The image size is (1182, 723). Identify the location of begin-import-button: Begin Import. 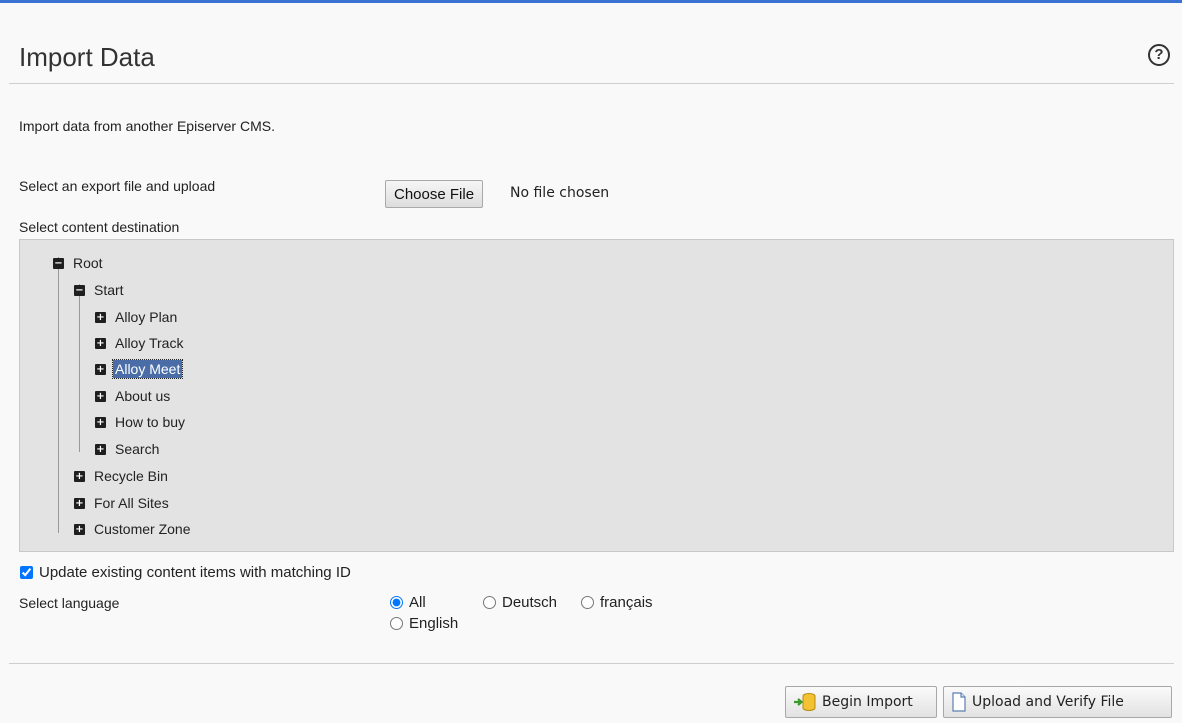
(861, 702).